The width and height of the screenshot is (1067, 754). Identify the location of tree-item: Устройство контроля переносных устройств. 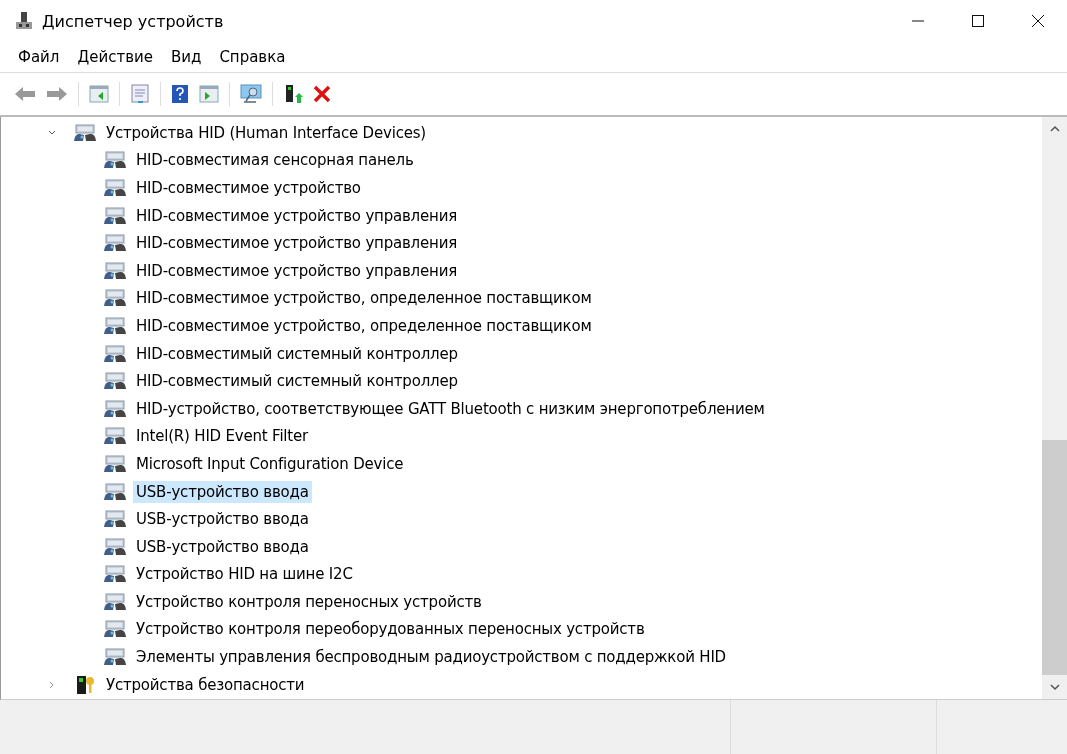
(309, 601).